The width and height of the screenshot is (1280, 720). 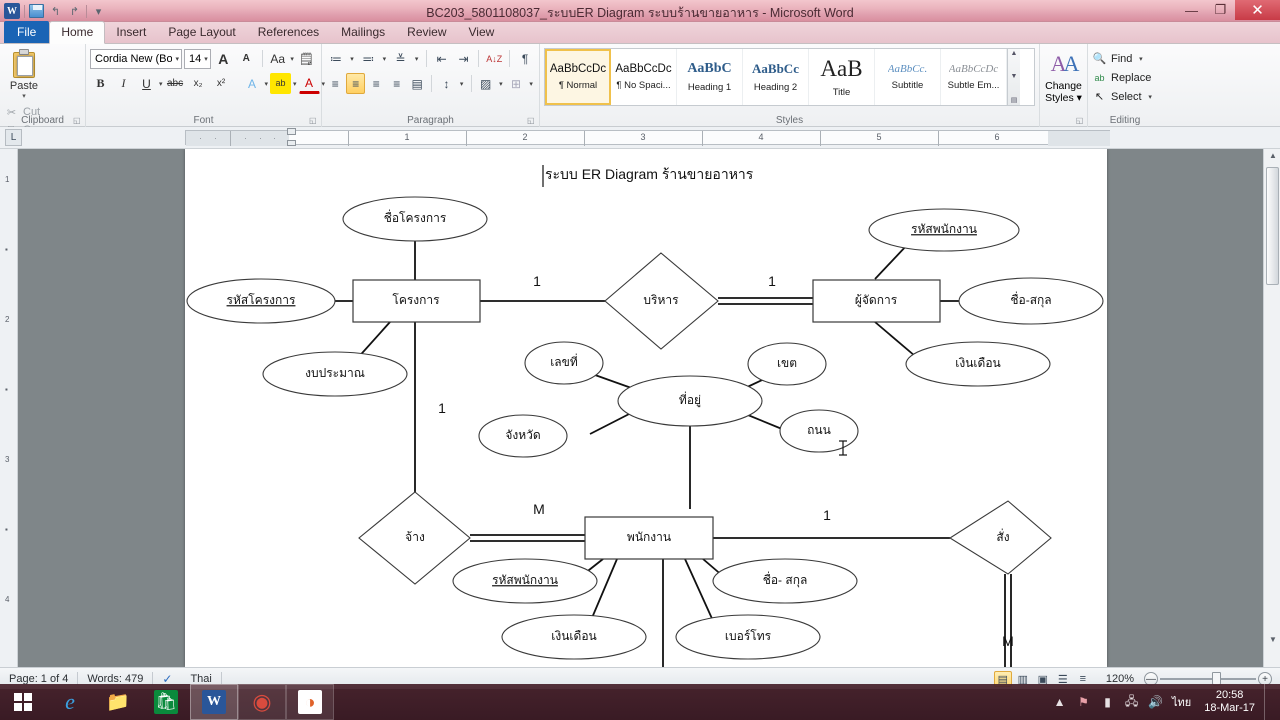 I want to click on volume-icon: 🔊, so click(x=1155, y=702).